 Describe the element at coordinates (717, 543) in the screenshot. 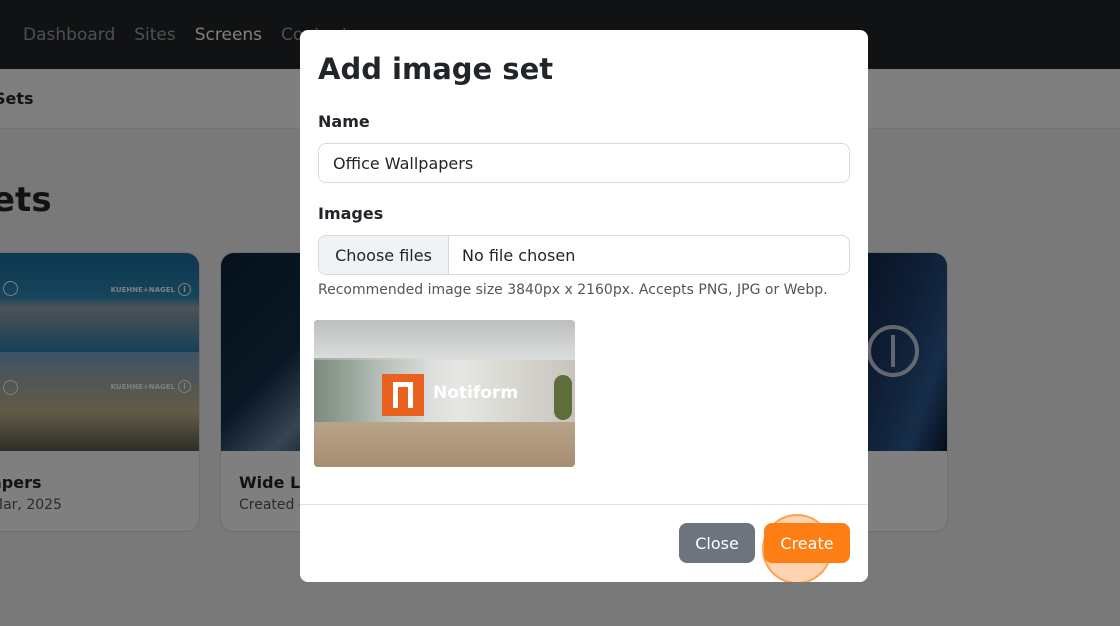

I see `close-button: Close` at that location.